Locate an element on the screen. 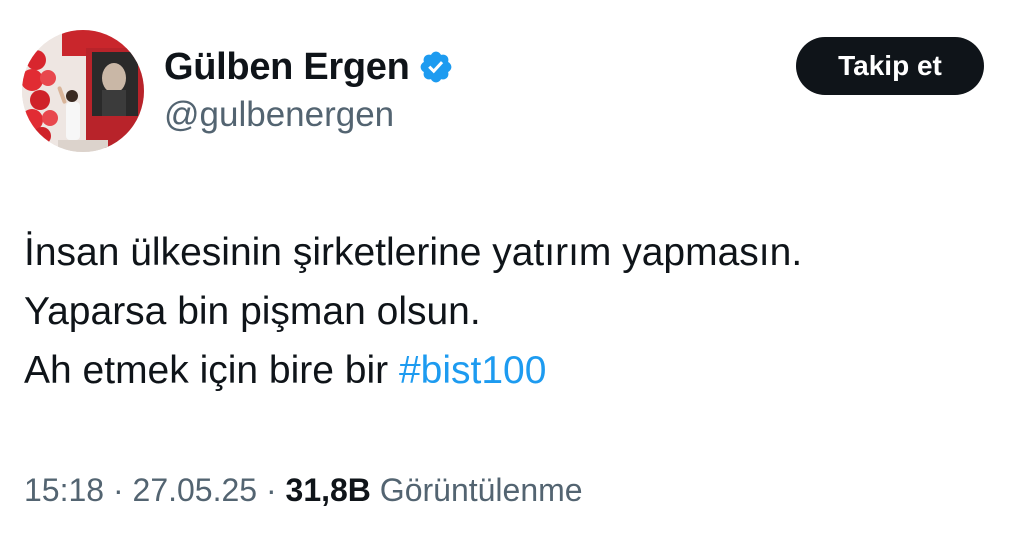 The height and width of the screenshot is (537, 1024). tweet-date: 27.05.25 is located at coordinates (195, 490).